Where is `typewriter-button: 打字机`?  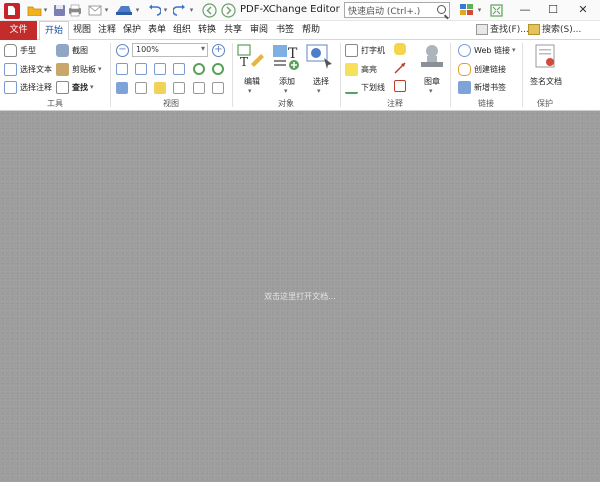
typewriter-button: 打字机 is located at coordinates (365, 50).